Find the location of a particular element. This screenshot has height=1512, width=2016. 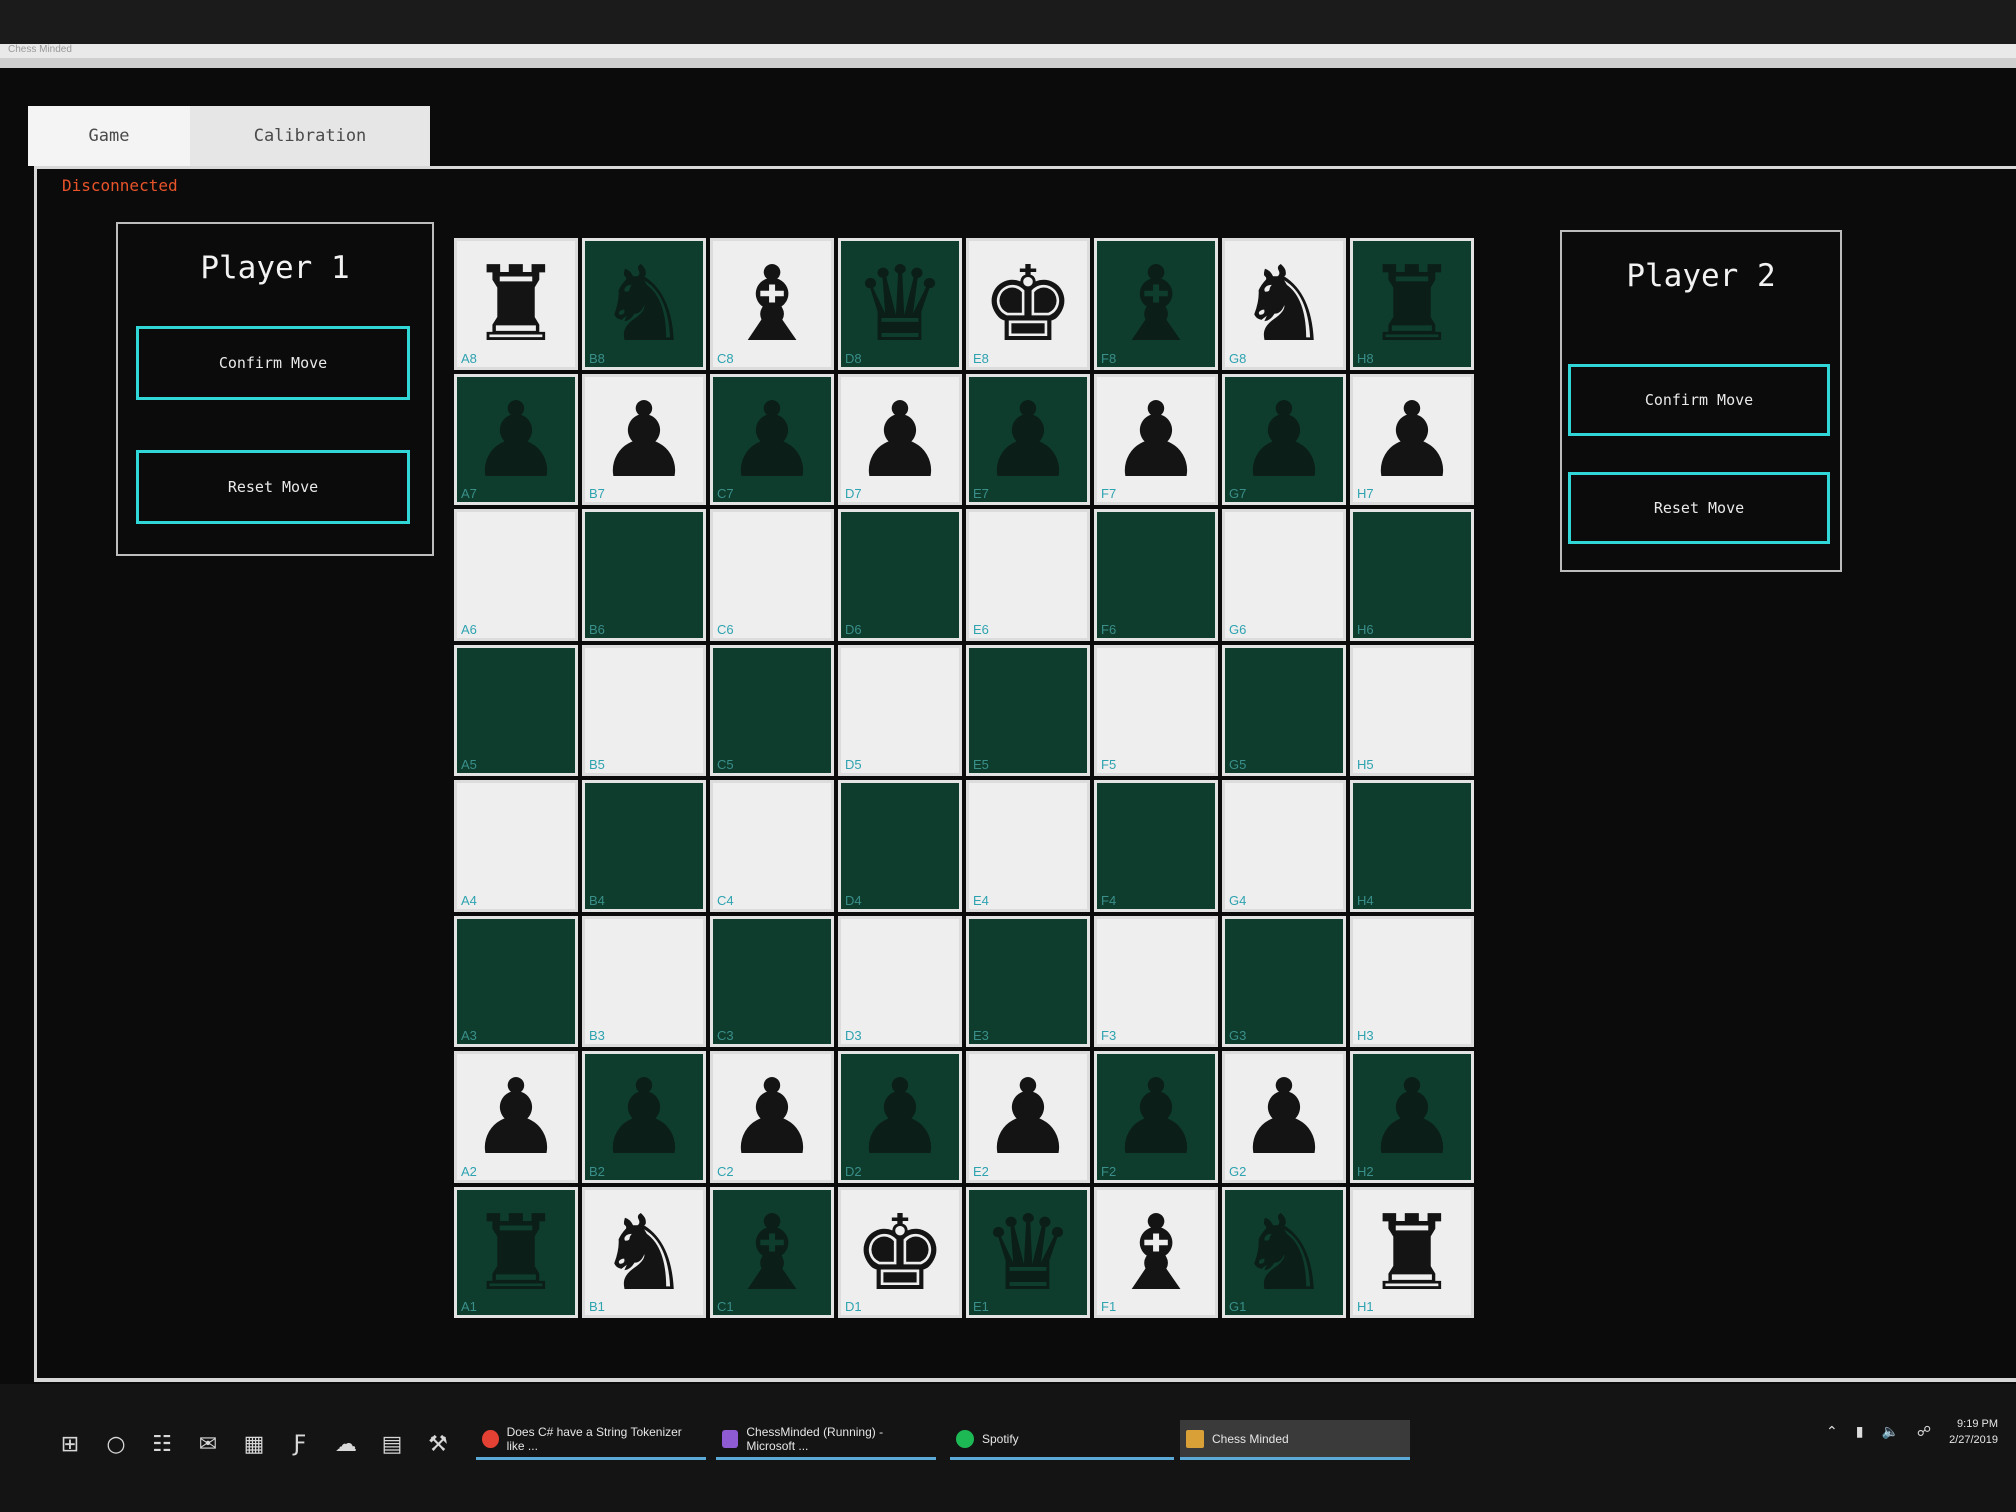

square-e2: ♟ E2 is located at coordinates (1028, 1117).